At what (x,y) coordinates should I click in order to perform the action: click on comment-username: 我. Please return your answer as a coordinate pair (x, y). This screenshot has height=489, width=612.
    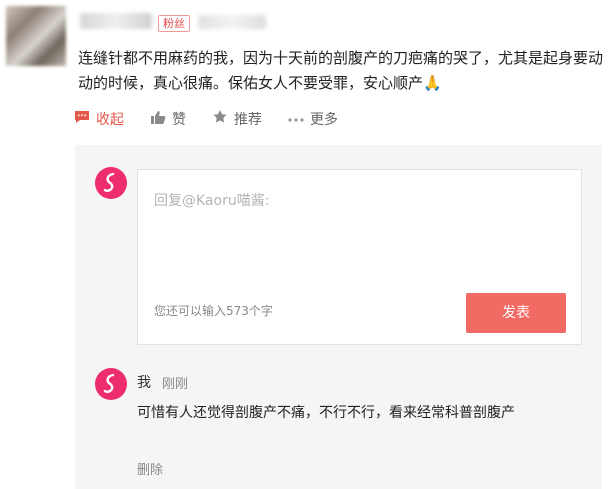
    Looking at the image, I should click on (144, 382).